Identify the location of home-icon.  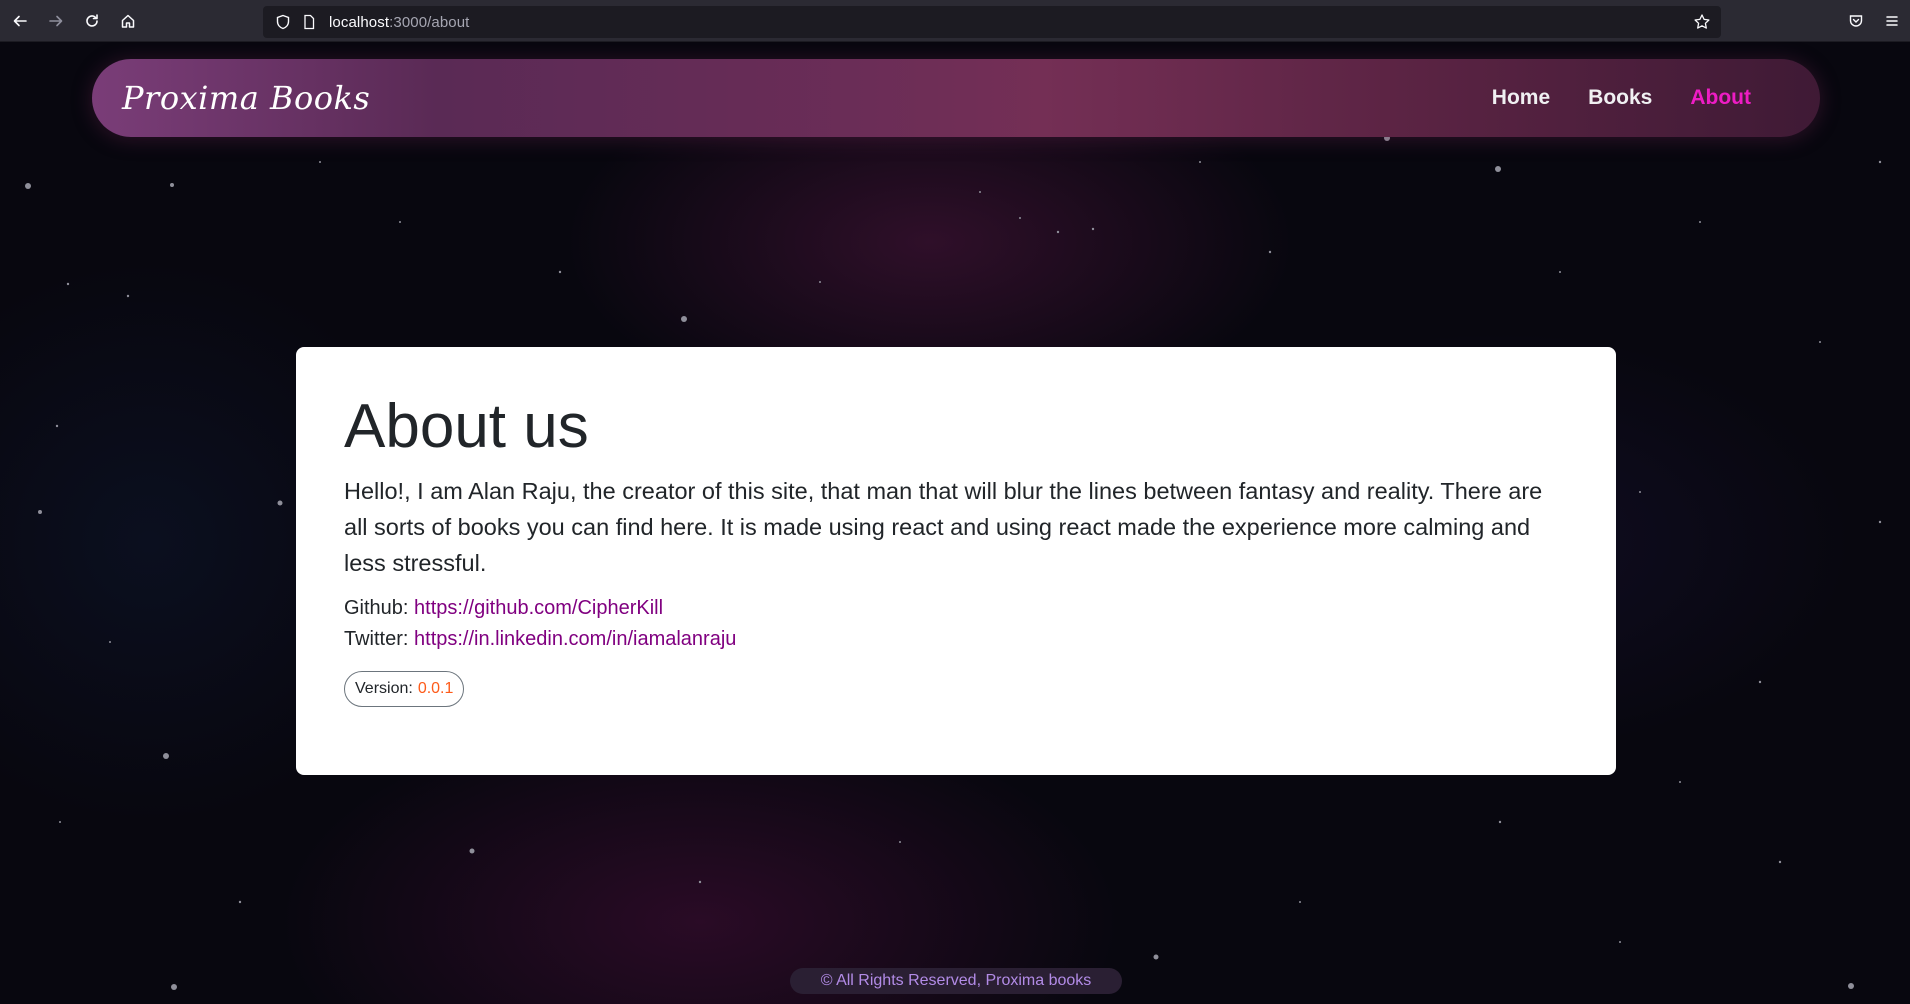
(128, 21).